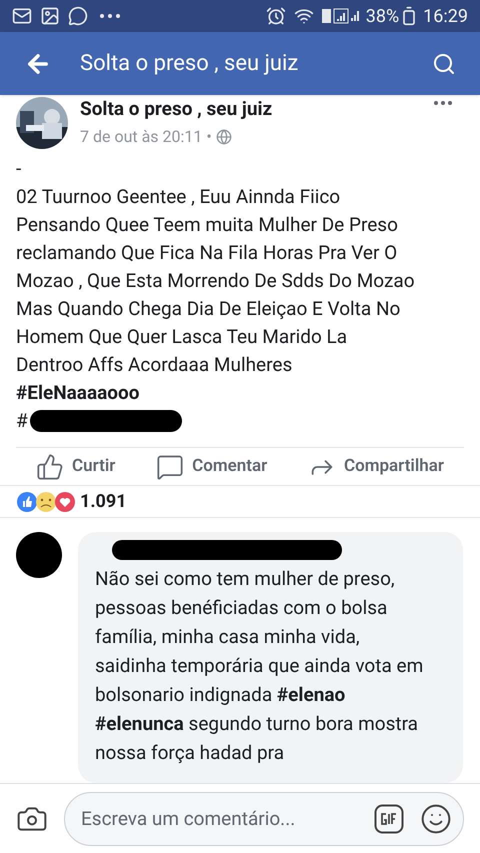  I want to click on reaction-icons, so click(46, 501).